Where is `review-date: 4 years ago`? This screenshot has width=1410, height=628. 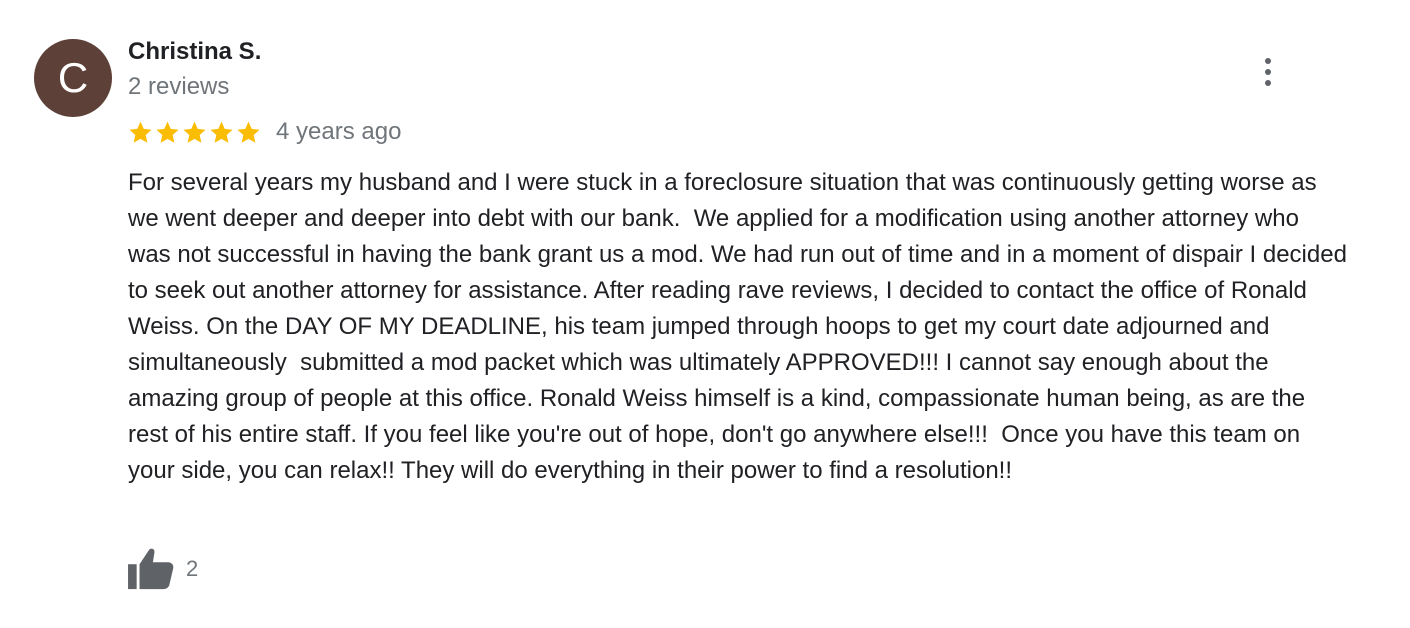 review-date: 4 years ago is located at coordinates (339, 131).